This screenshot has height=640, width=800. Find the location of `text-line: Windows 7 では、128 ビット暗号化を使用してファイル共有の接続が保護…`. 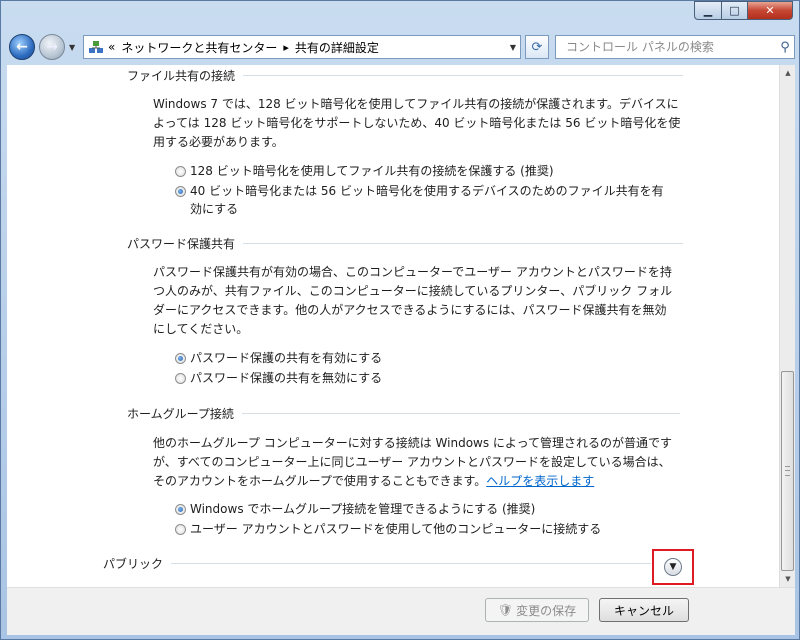

text-line: Windows 7 では、128 ビット暗号化を使用してファイル共有の接続が保護… is located at coordinates (416, 104).